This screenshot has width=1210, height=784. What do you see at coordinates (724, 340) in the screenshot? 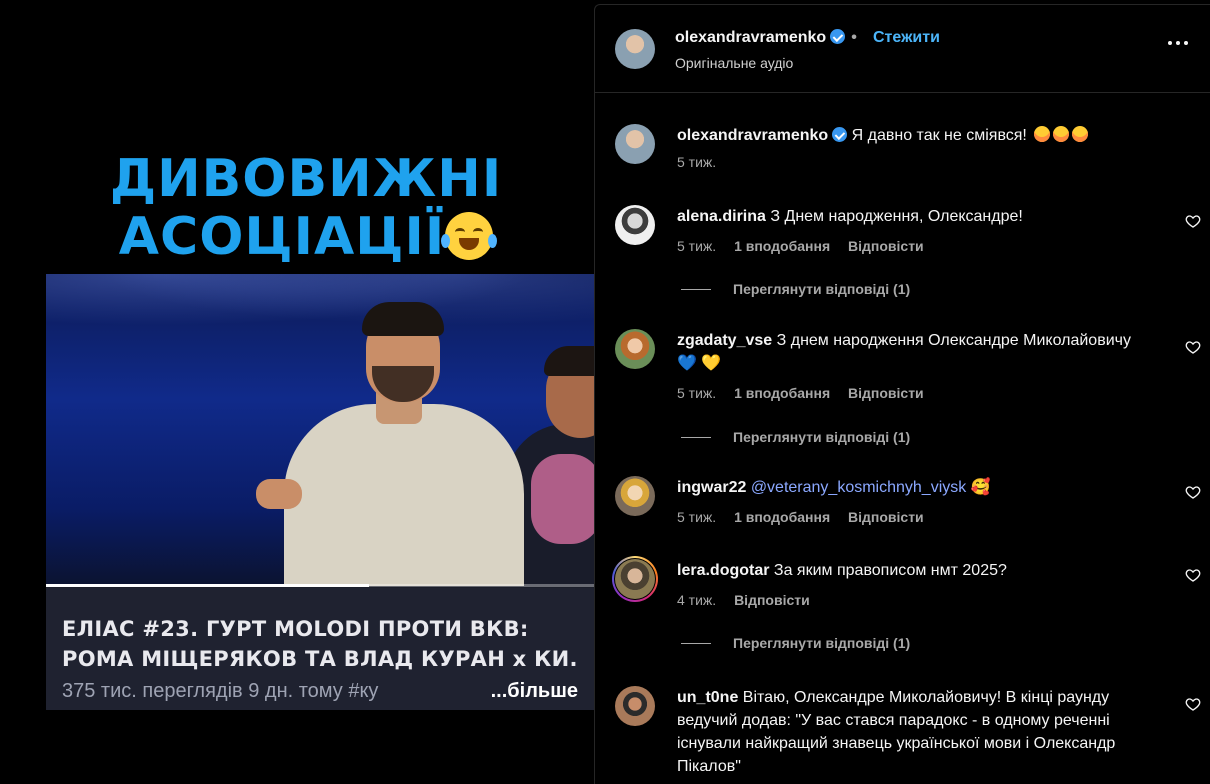
I see `comment-username: zgadaty_vse` at bounding box center [724, 340].